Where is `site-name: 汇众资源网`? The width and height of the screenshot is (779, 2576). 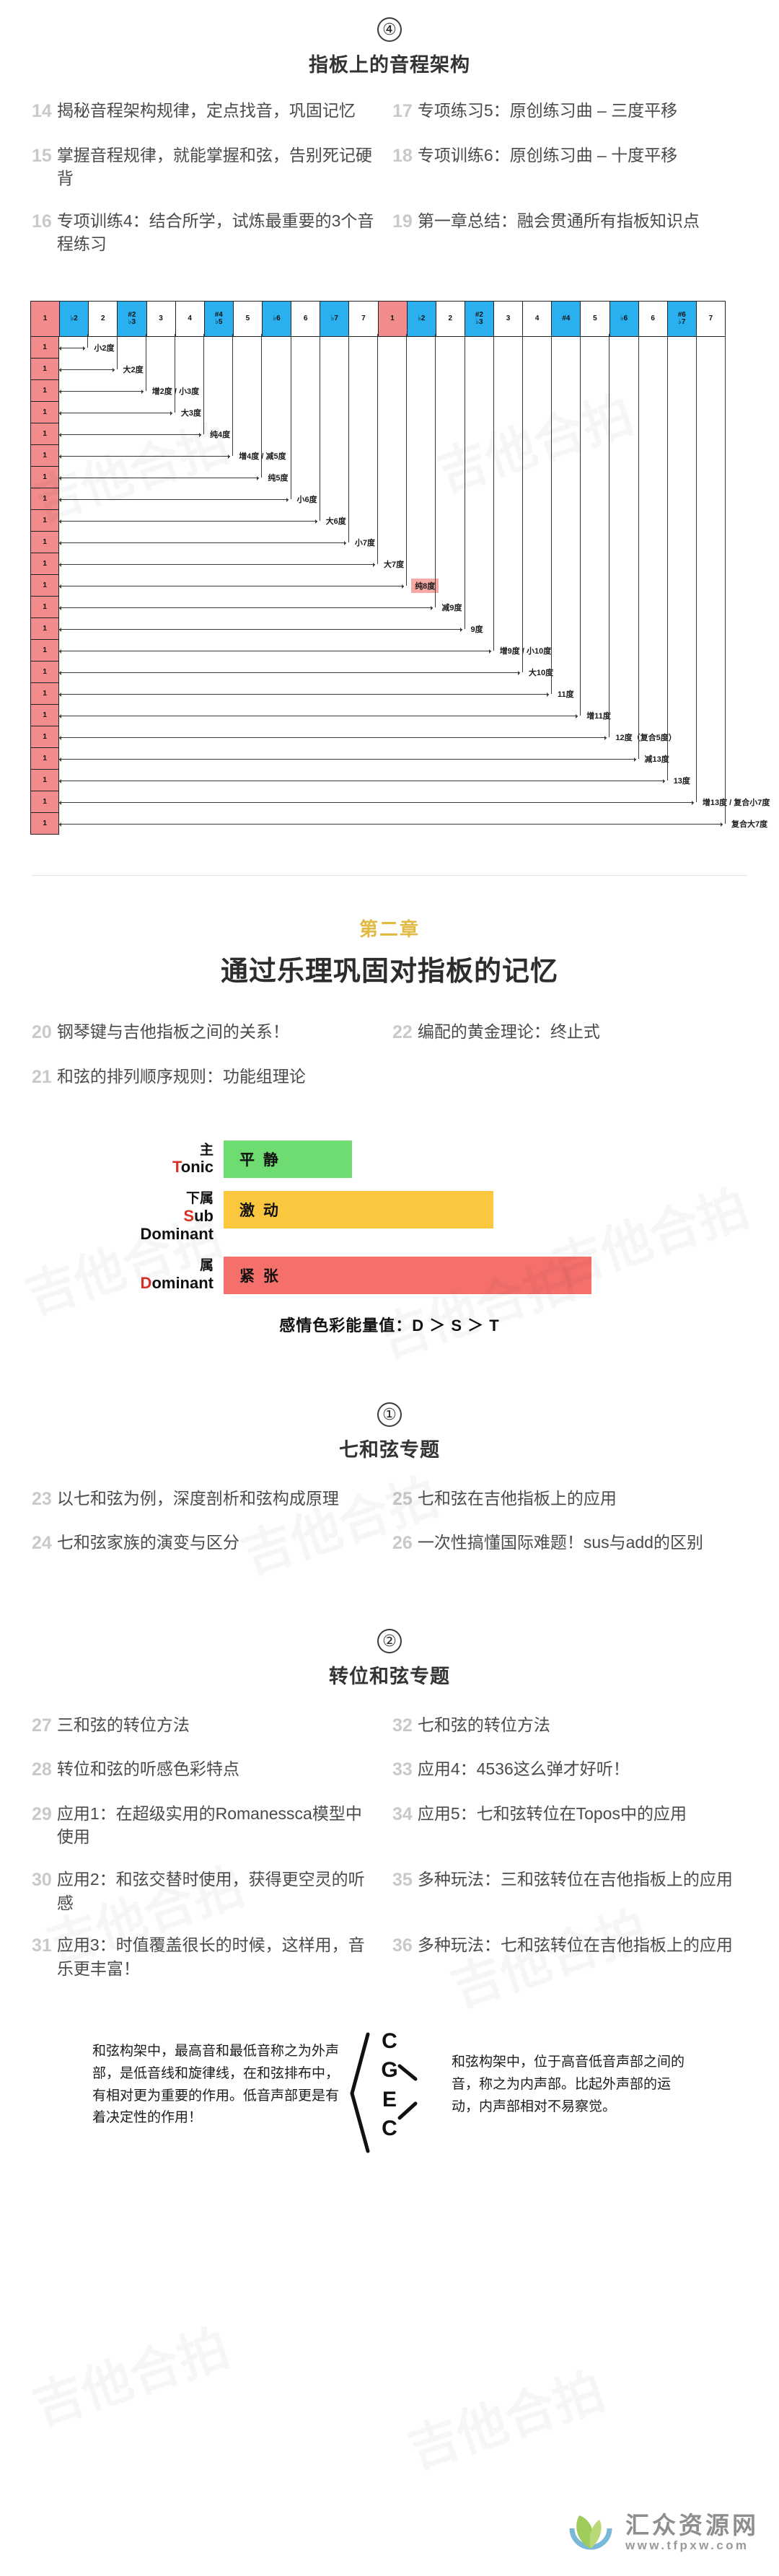 site-name: 汇众资源网 is located at coordinates (692, 2524).